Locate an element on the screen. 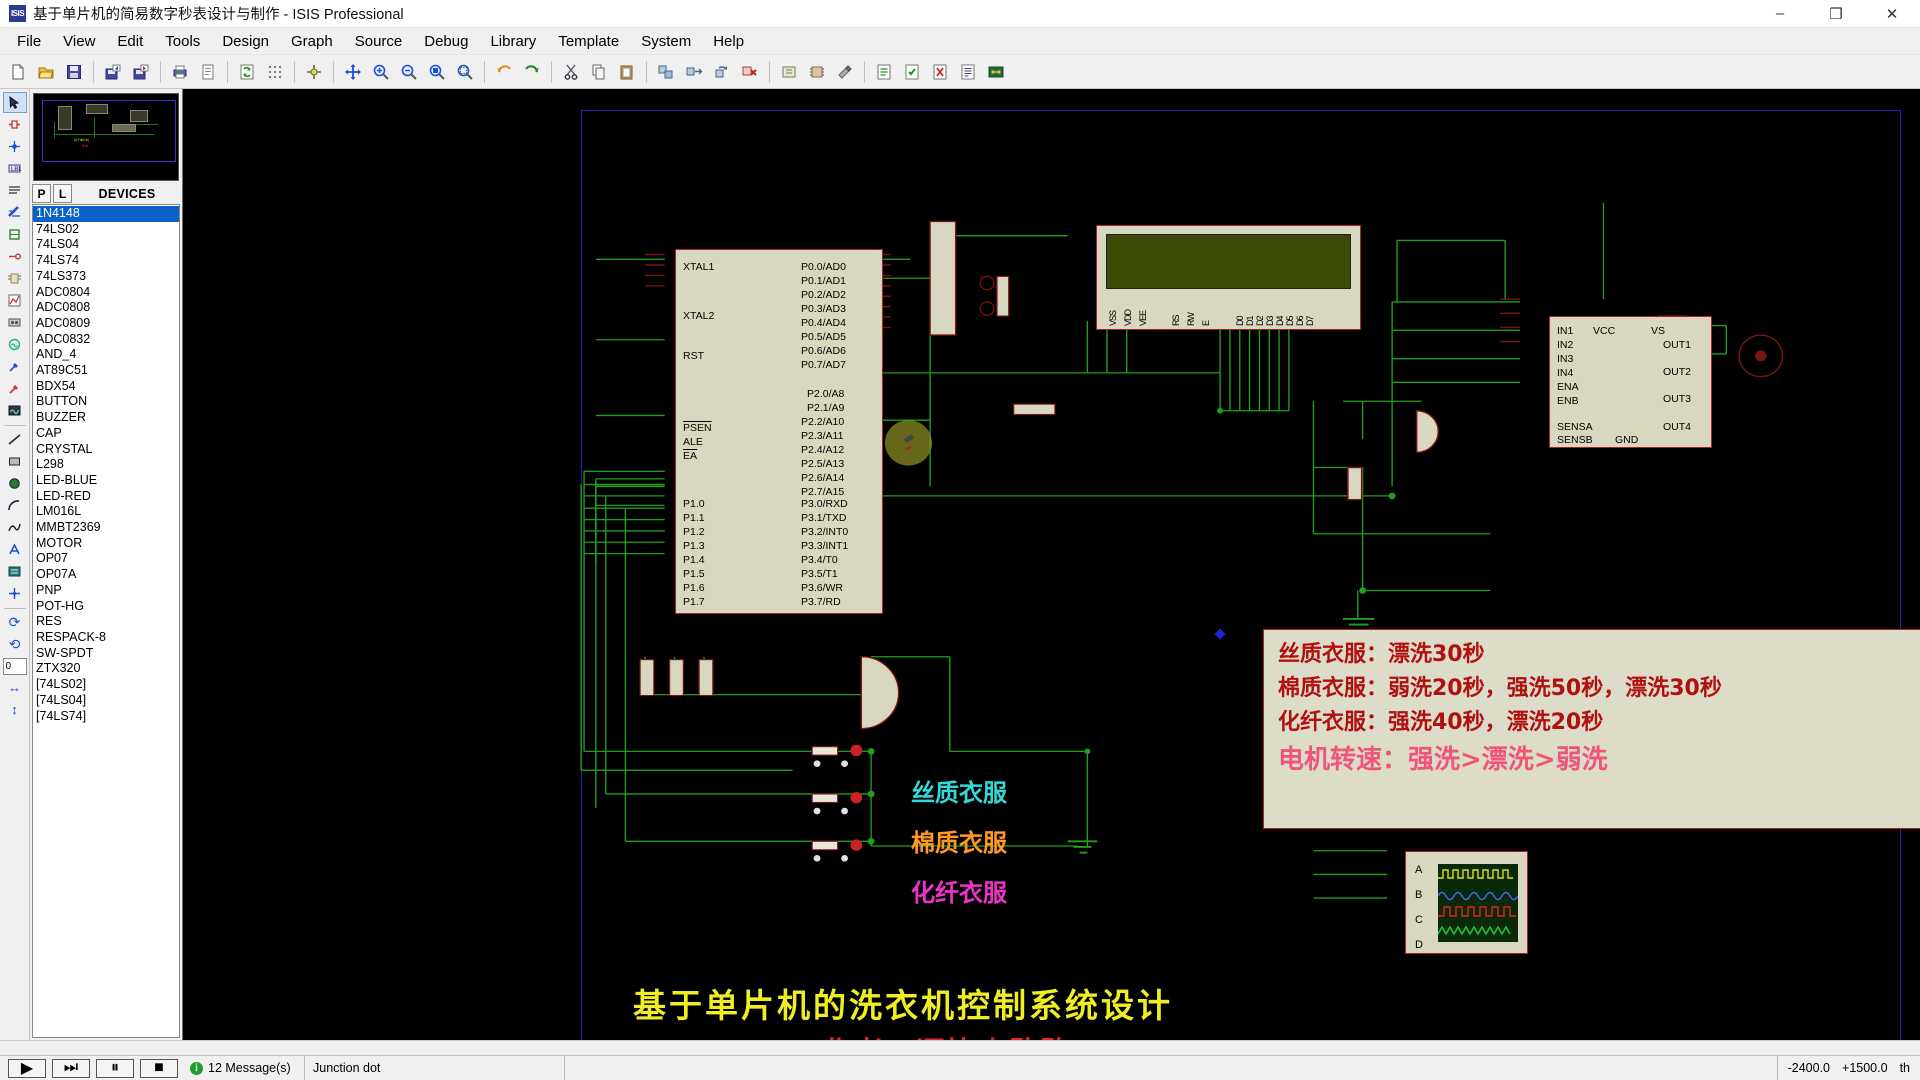 The image size is (1920, 1080). device-item: ADC0808 is located at coordinates (106, 308).